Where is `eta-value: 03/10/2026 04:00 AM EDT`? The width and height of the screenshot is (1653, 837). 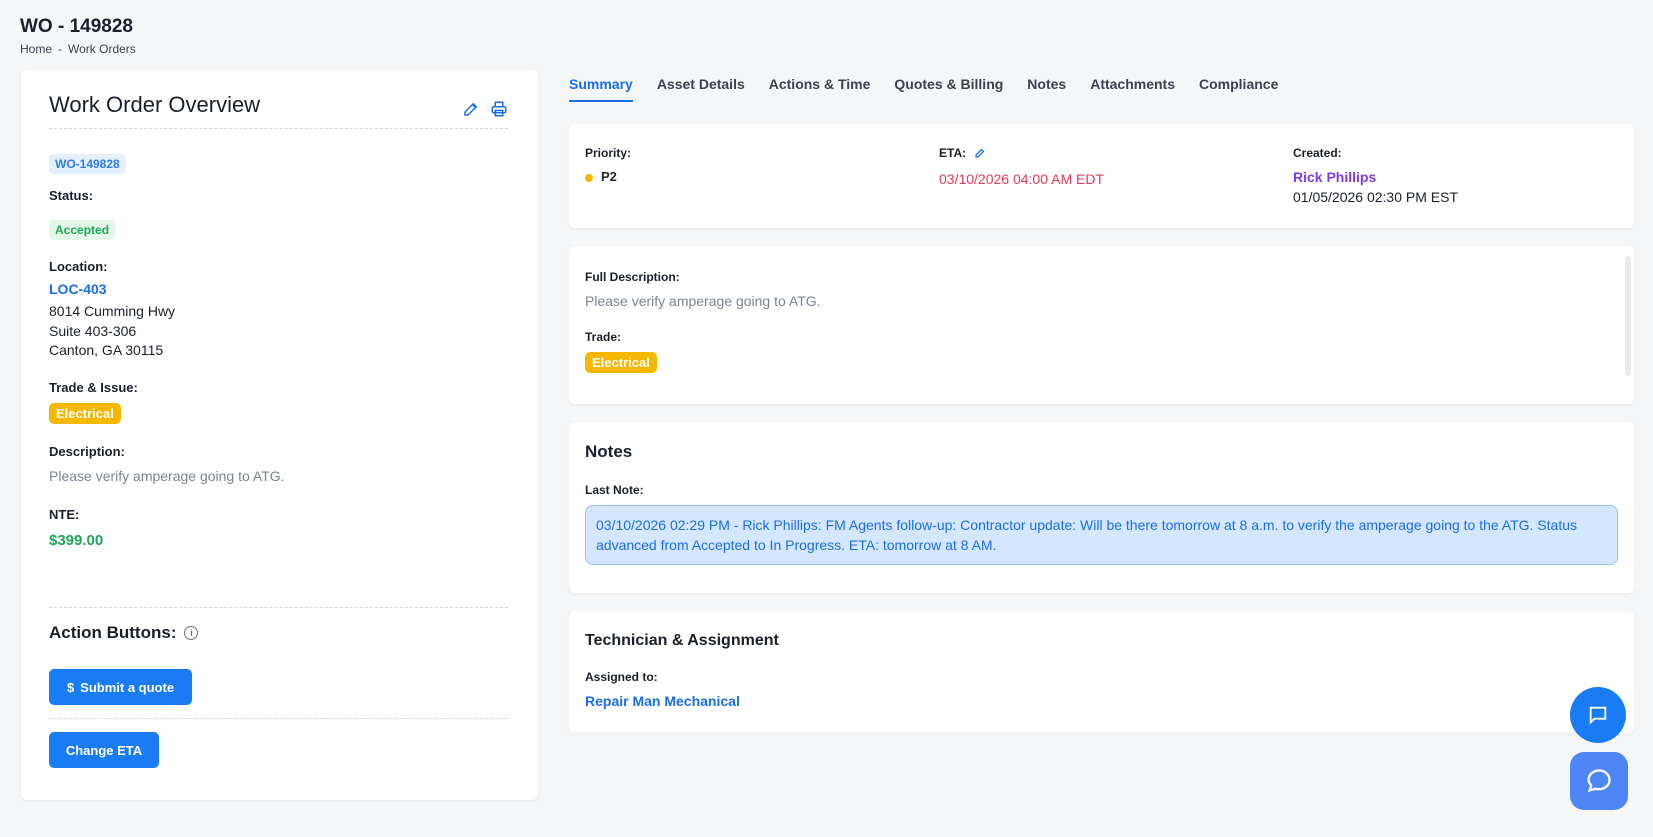
eta-value: 03/10/2026 04:00 AM EDT is located at coordinates (1021, 179).